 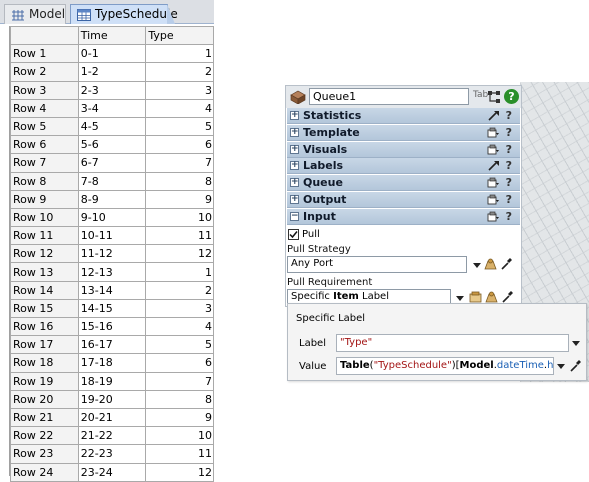 What do you see at coordinates (112, 254) in the screenshot?
I see `time-cell: 11-12` at bounding box center [112, 254].